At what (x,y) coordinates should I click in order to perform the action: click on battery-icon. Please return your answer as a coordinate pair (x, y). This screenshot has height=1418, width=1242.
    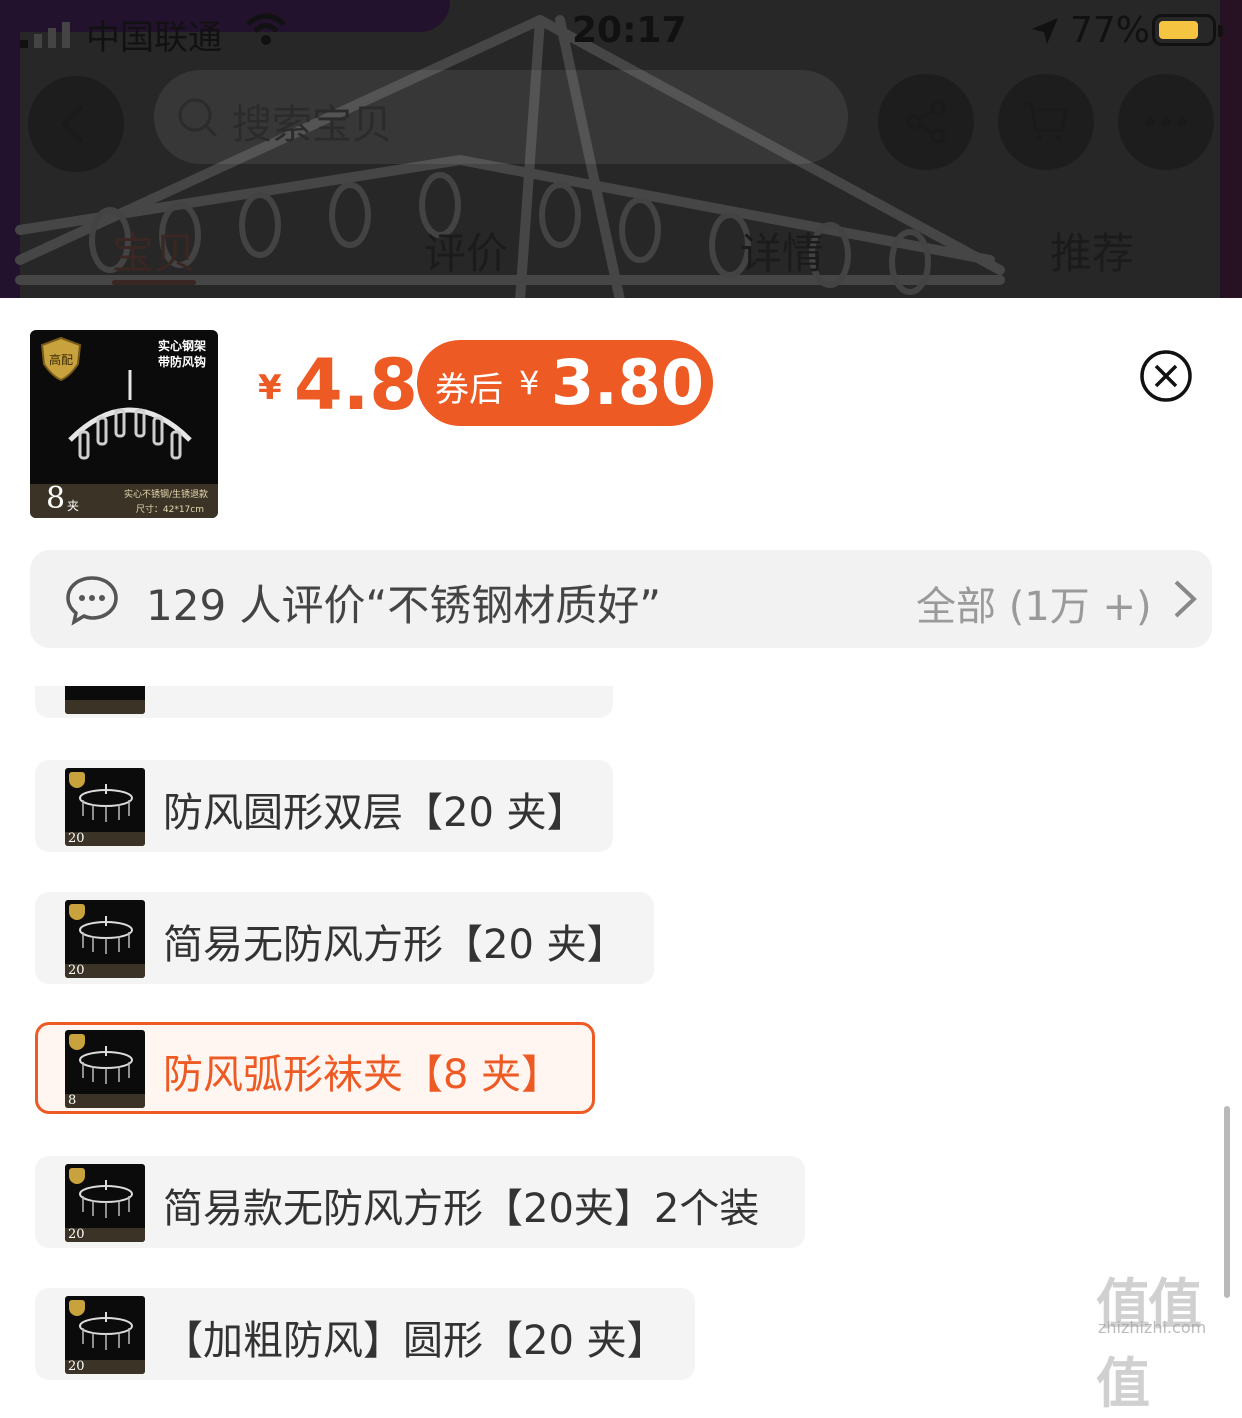
    Looking at the image, I should click on (1187, 30).